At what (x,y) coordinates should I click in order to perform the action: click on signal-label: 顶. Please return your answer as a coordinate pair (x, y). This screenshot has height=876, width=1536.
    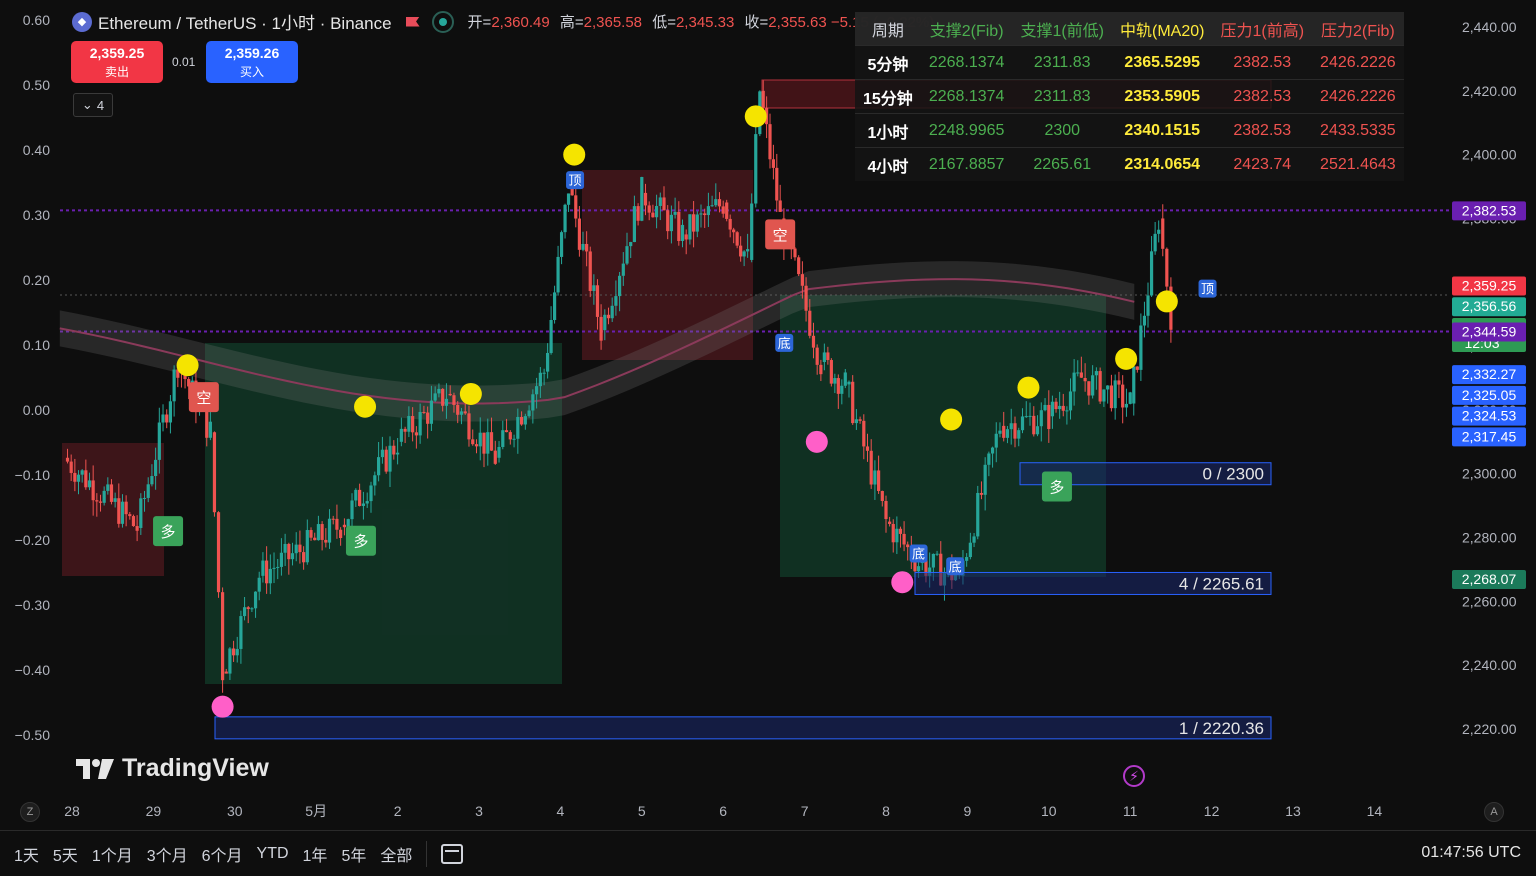
    Looking at the image, I should click on (575, 180).